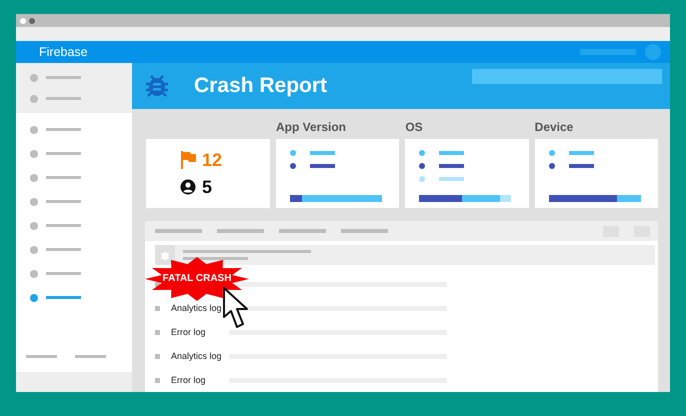 The height and width of the screenshot is (416, 686). Describe the element at coordinates (414, 127) in the screenshot. I see `column-heading: OS` at that location.